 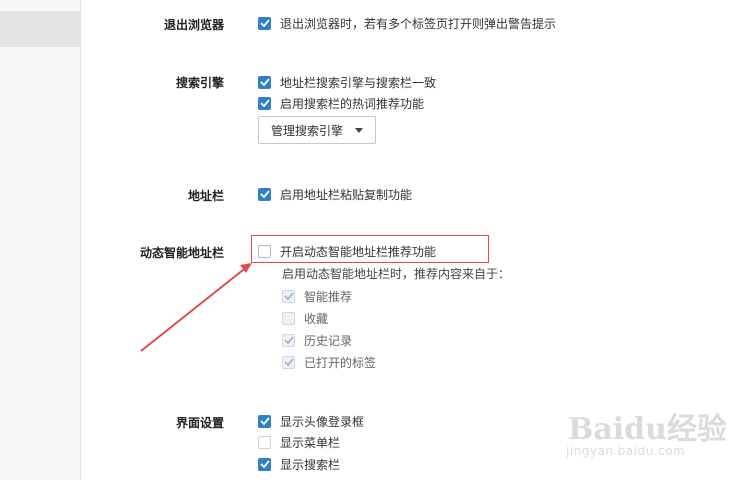 I want to click on option-label: 开启动态智能地址栏推荐功能, so click(x=358, y=251).